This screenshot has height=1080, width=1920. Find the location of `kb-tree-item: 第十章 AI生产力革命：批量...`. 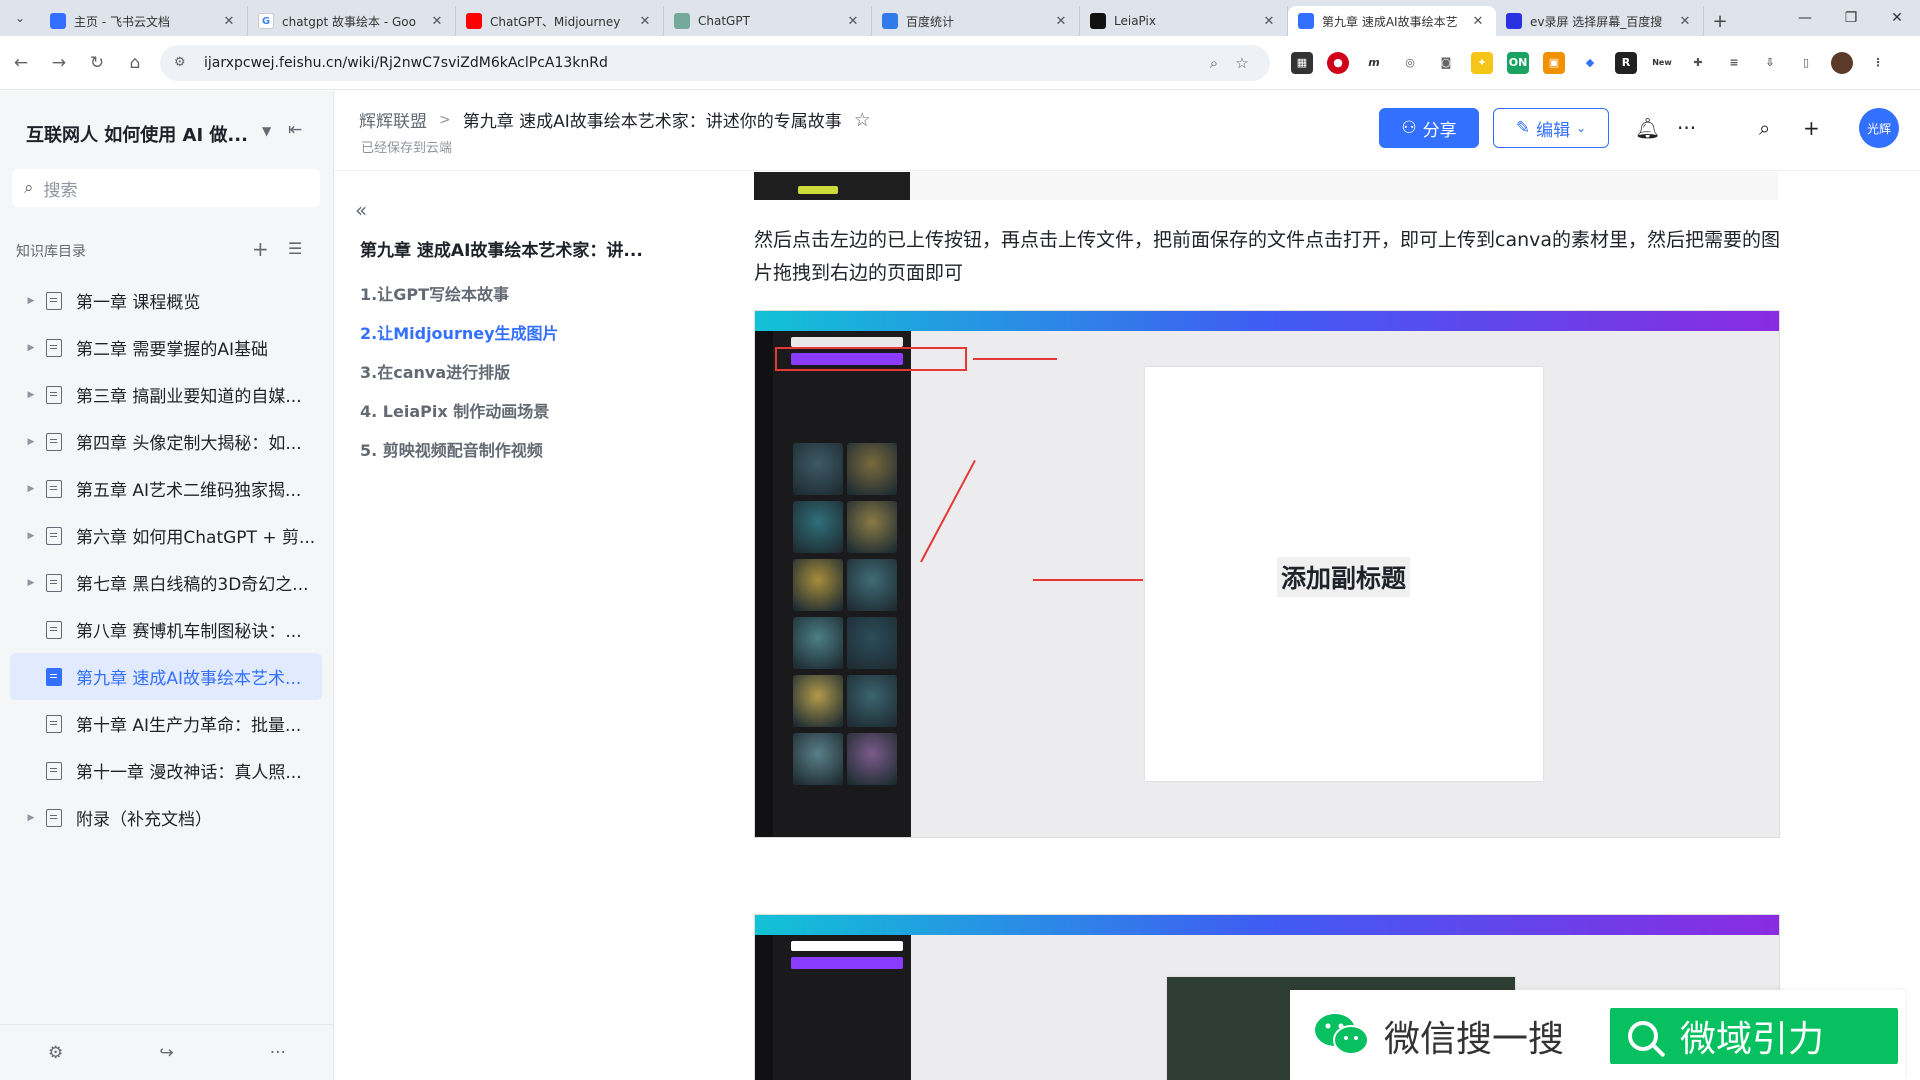

kb-tree-item: 第十章 AI生产力革命：批量... is located at coordinates (166, 723).